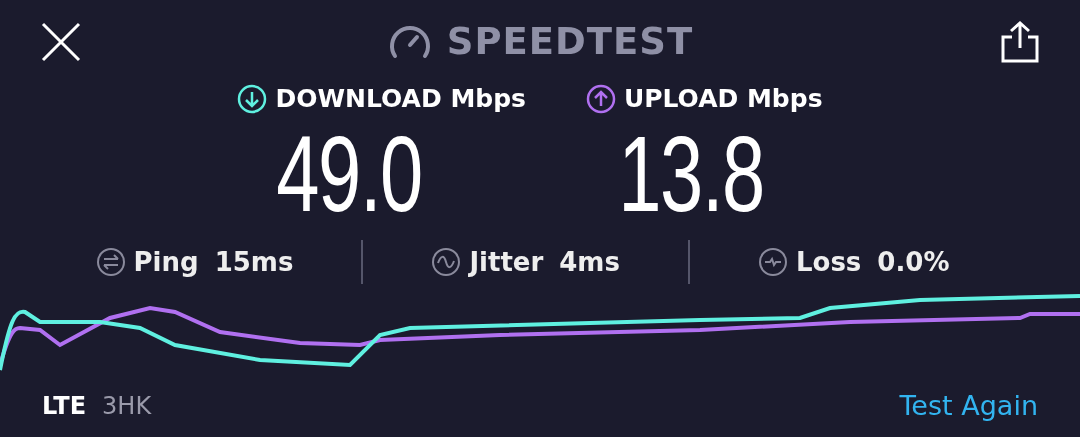 Image resolution: width=1080 pixels, height=437 pixels. Describe the element at coordinates (64, 406) in the screenshot. I see `network-type: LTE` at that location.